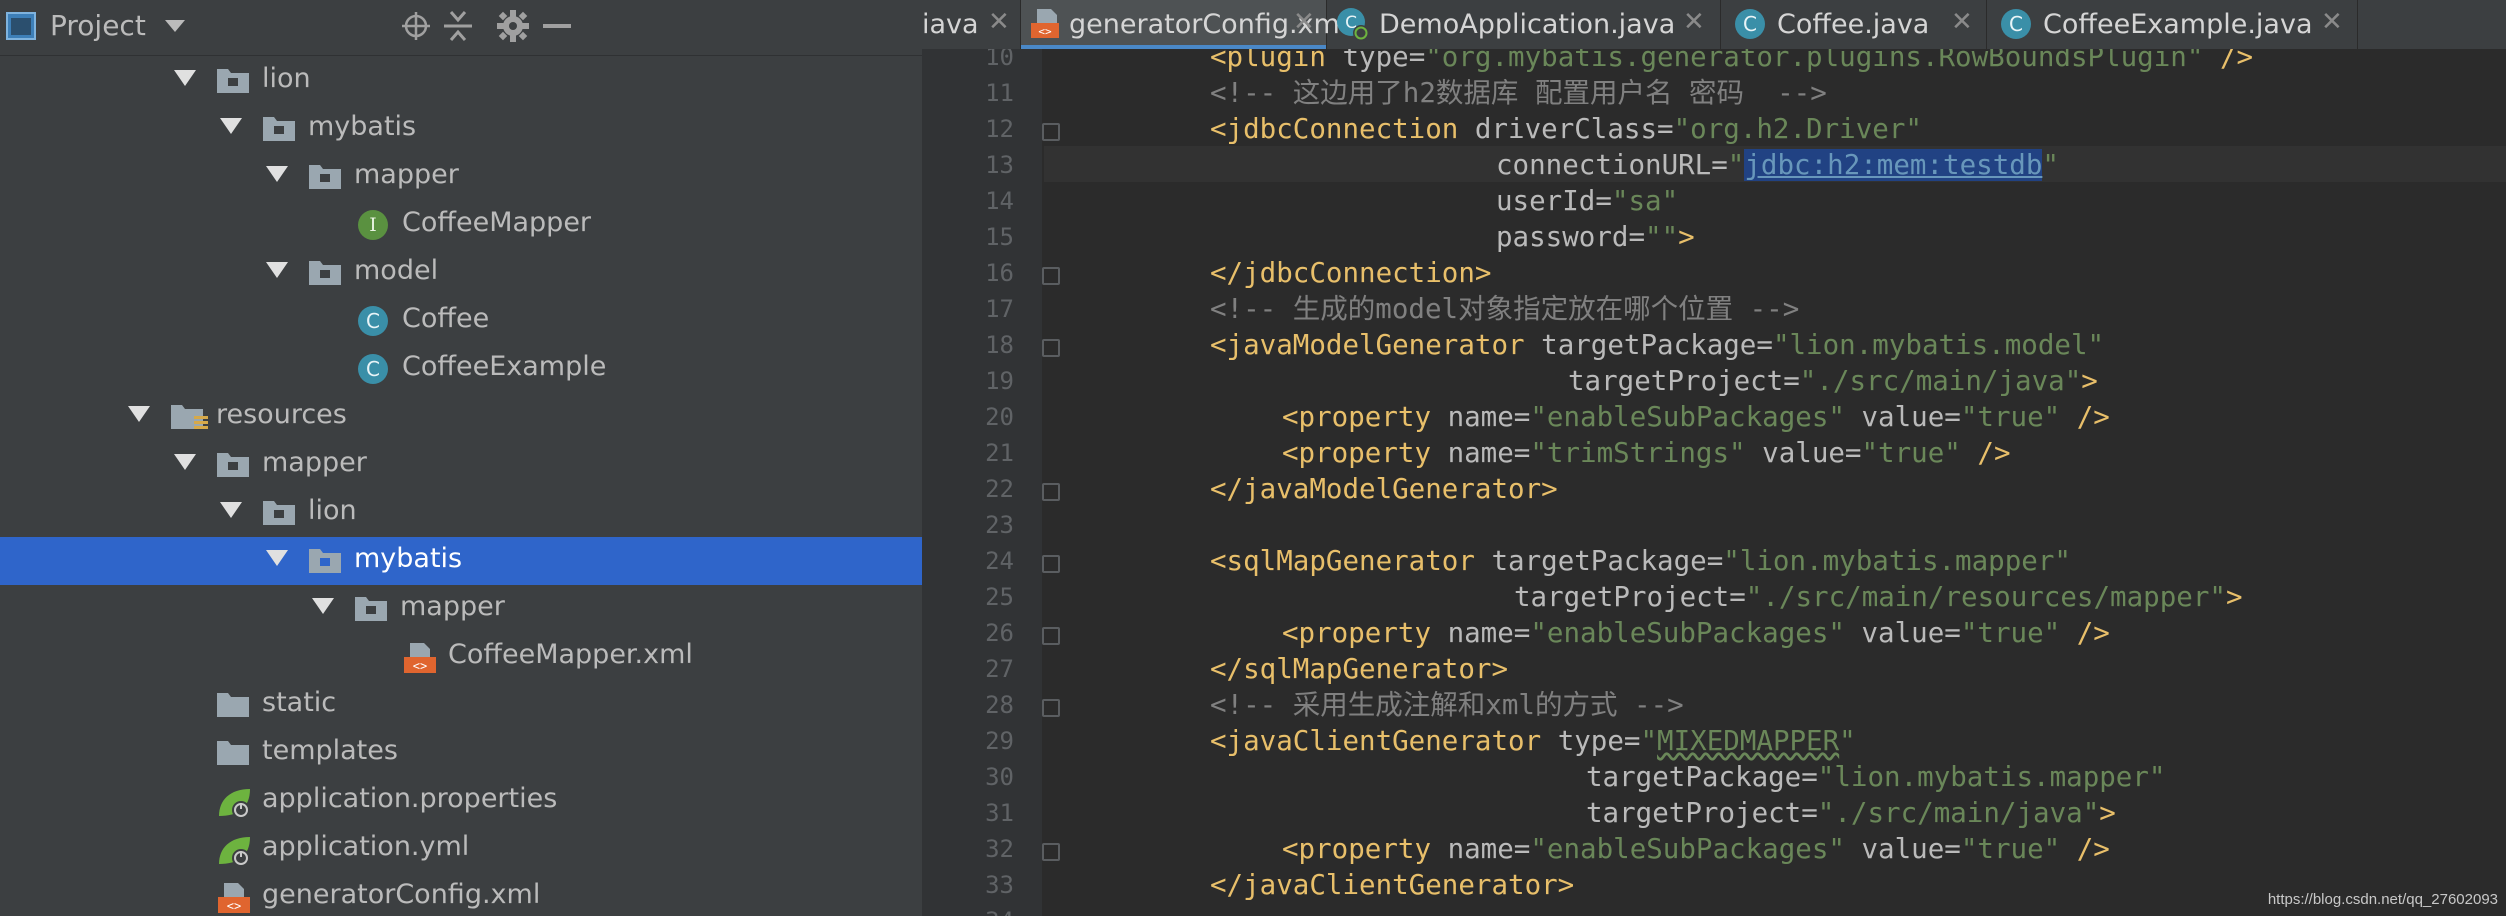  What do you see at coordinates (461, 129) in the screenshot?
I see `tree-item-mybatis: mybatis` at bounding box center [461, 129].